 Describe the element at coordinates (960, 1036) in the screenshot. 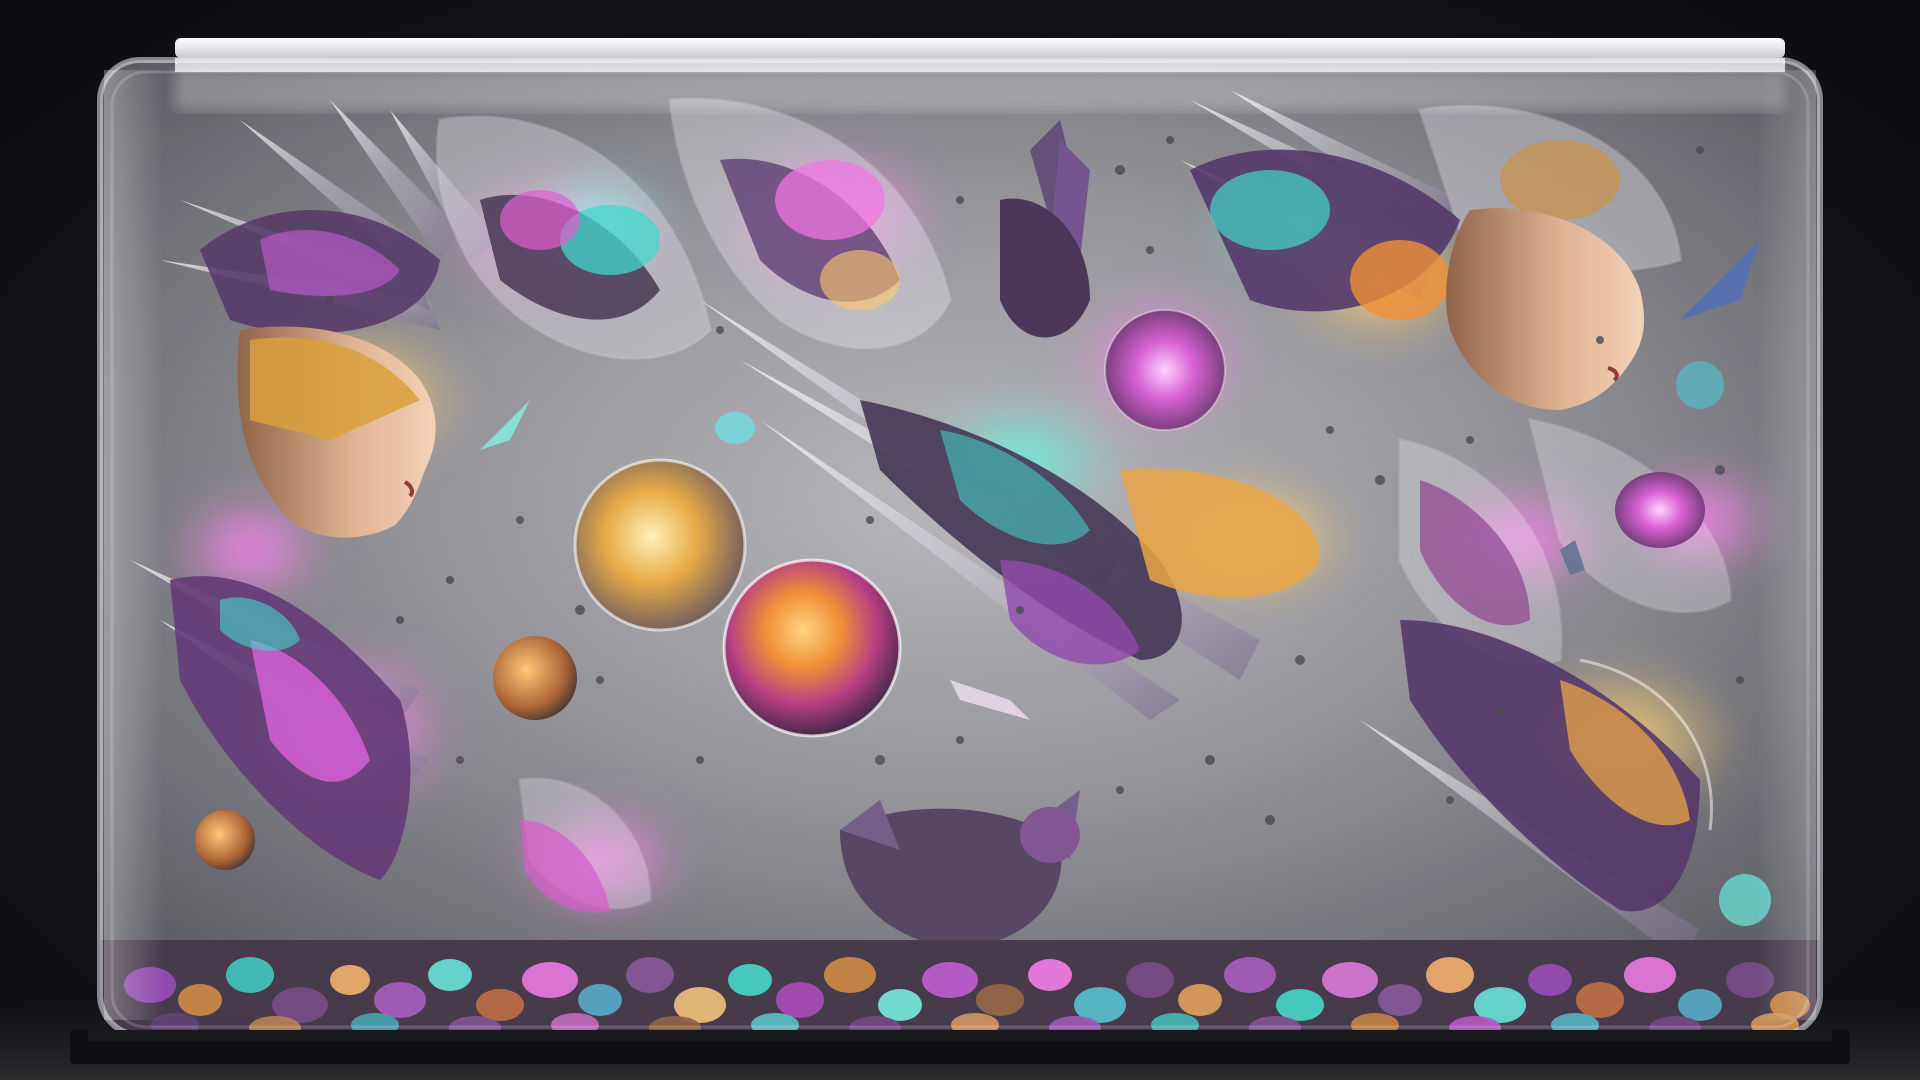

I see `tank-bottom-rail` at that location.